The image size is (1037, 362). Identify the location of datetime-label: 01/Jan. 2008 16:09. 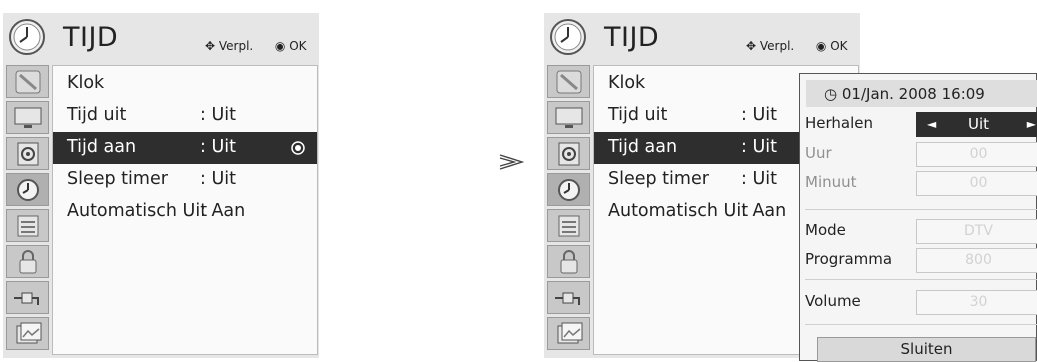
(913, 94).